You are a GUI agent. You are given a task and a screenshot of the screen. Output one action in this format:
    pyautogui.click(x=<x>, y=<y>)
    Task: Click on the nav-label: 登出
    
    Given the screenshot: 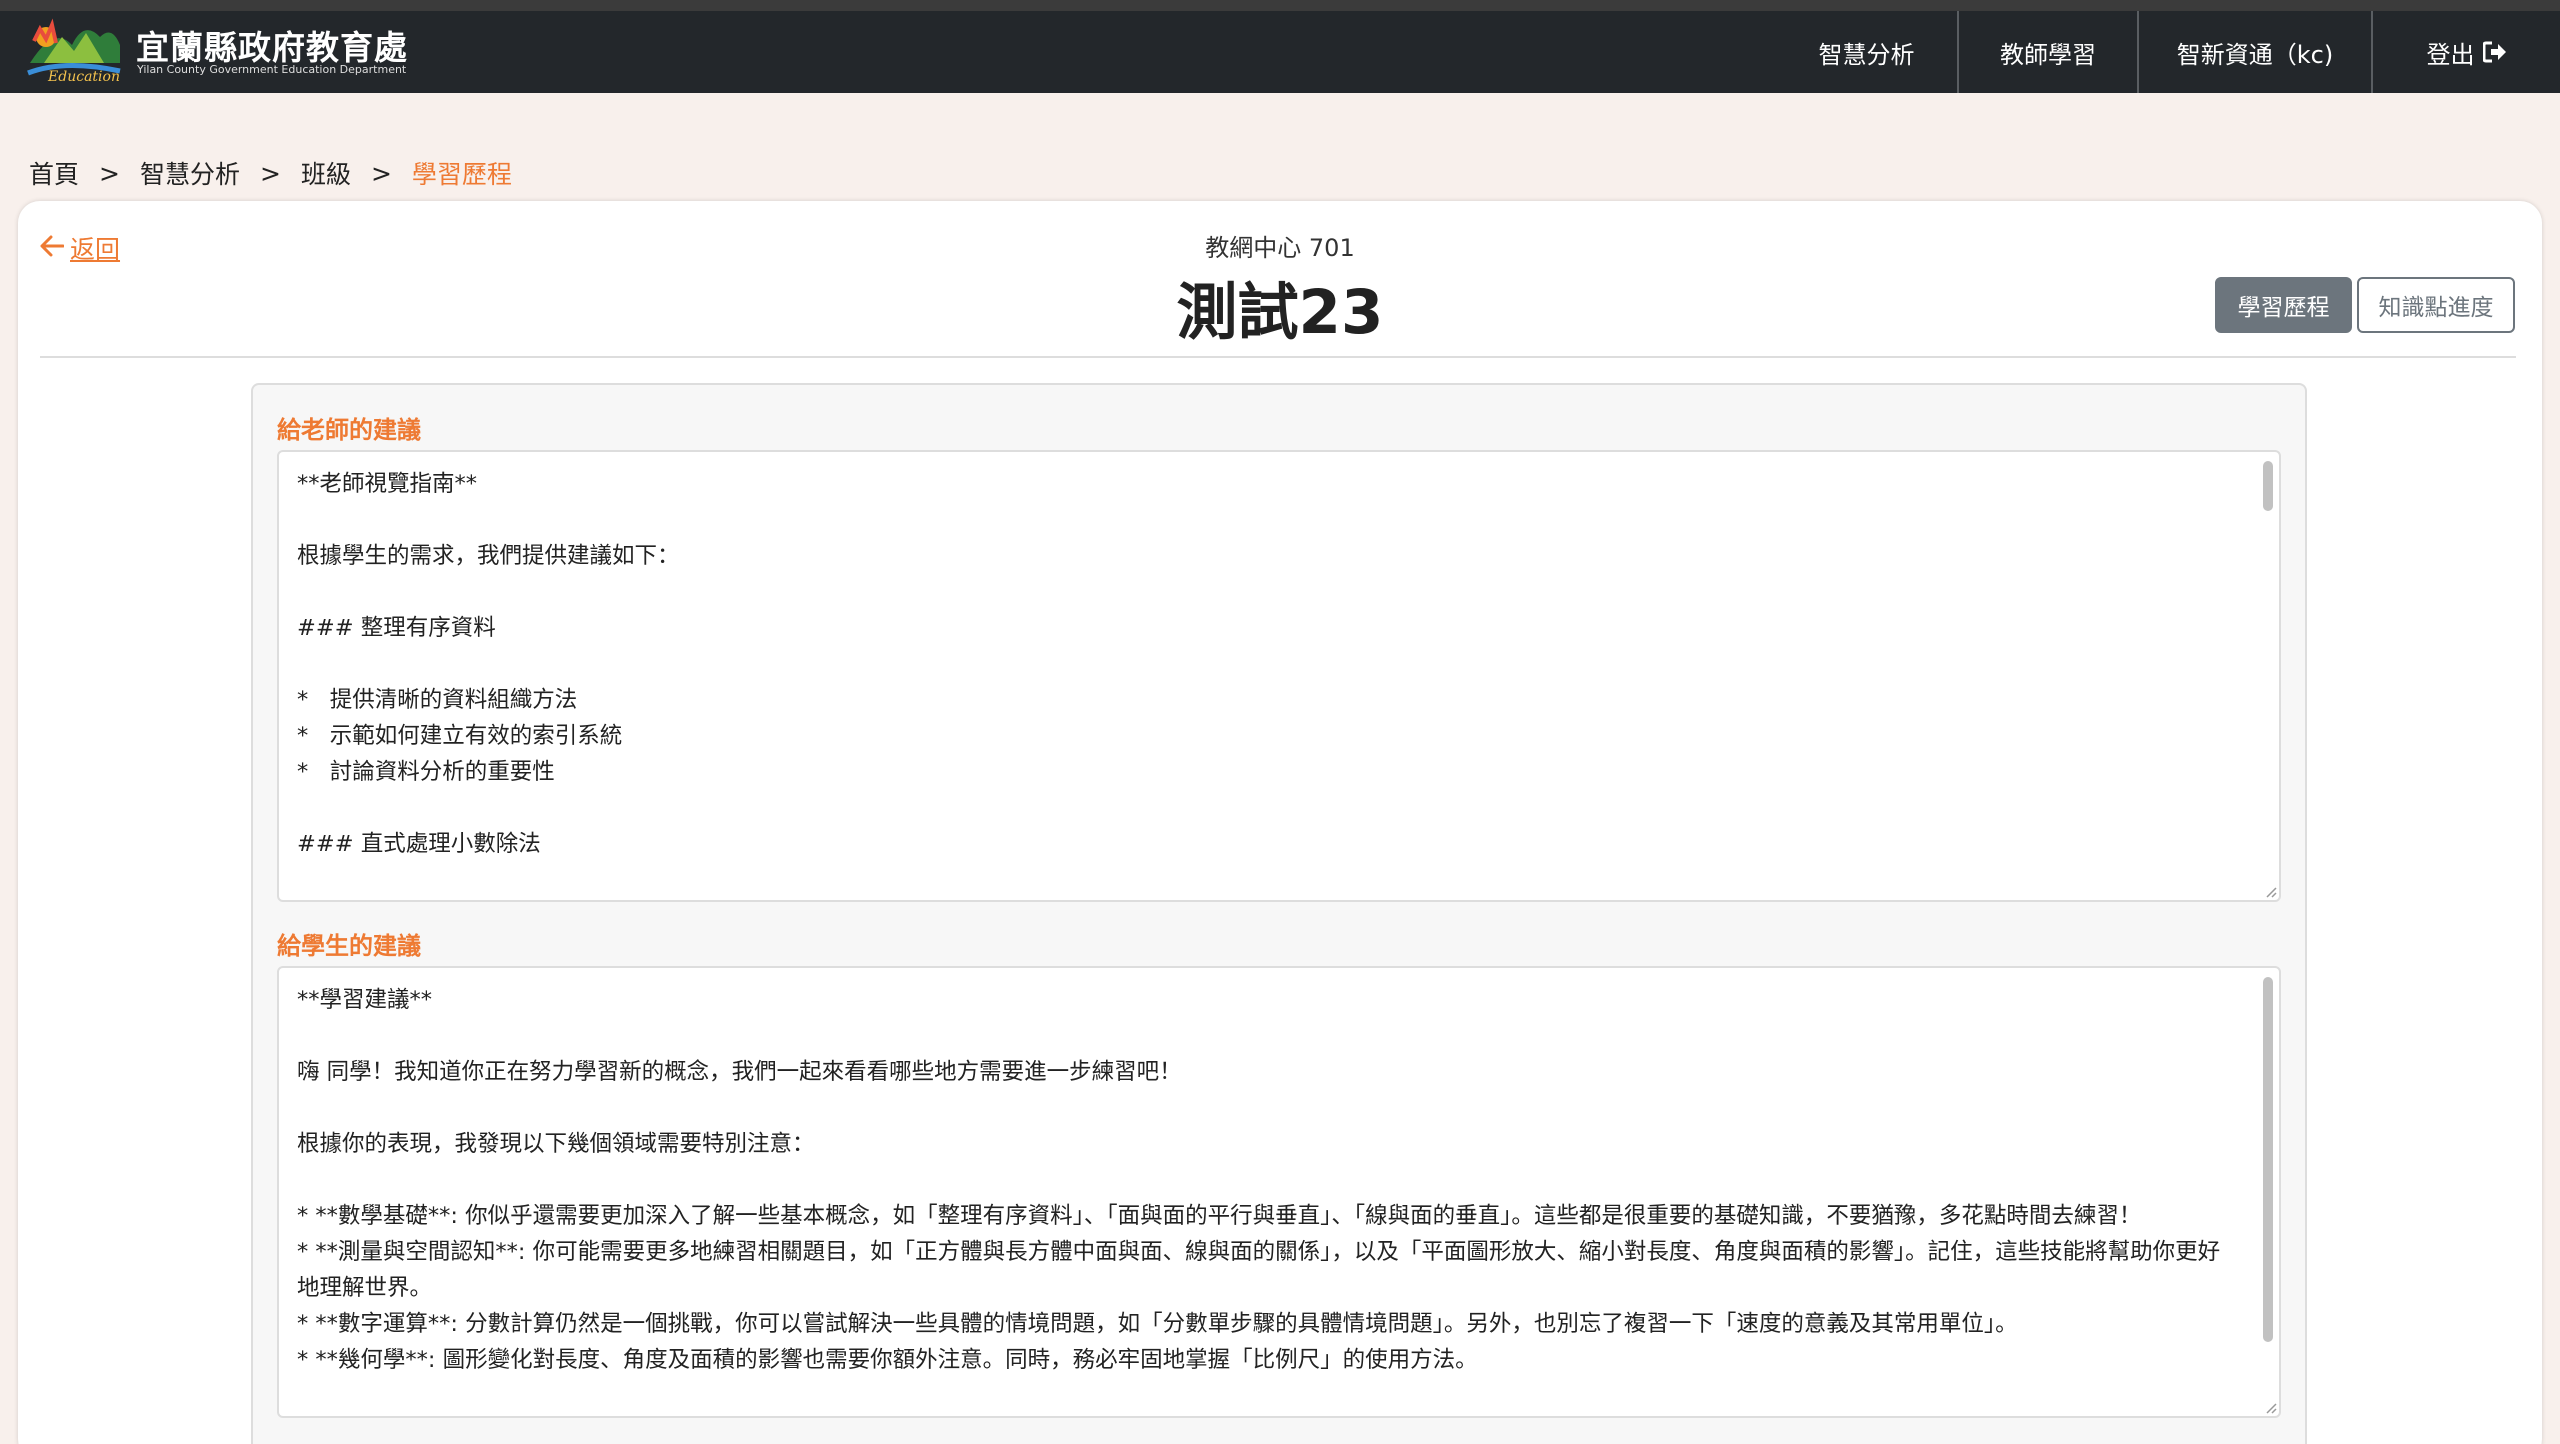 What is the action you would take?
    pyautogui.click(x=2450, y=54)
    